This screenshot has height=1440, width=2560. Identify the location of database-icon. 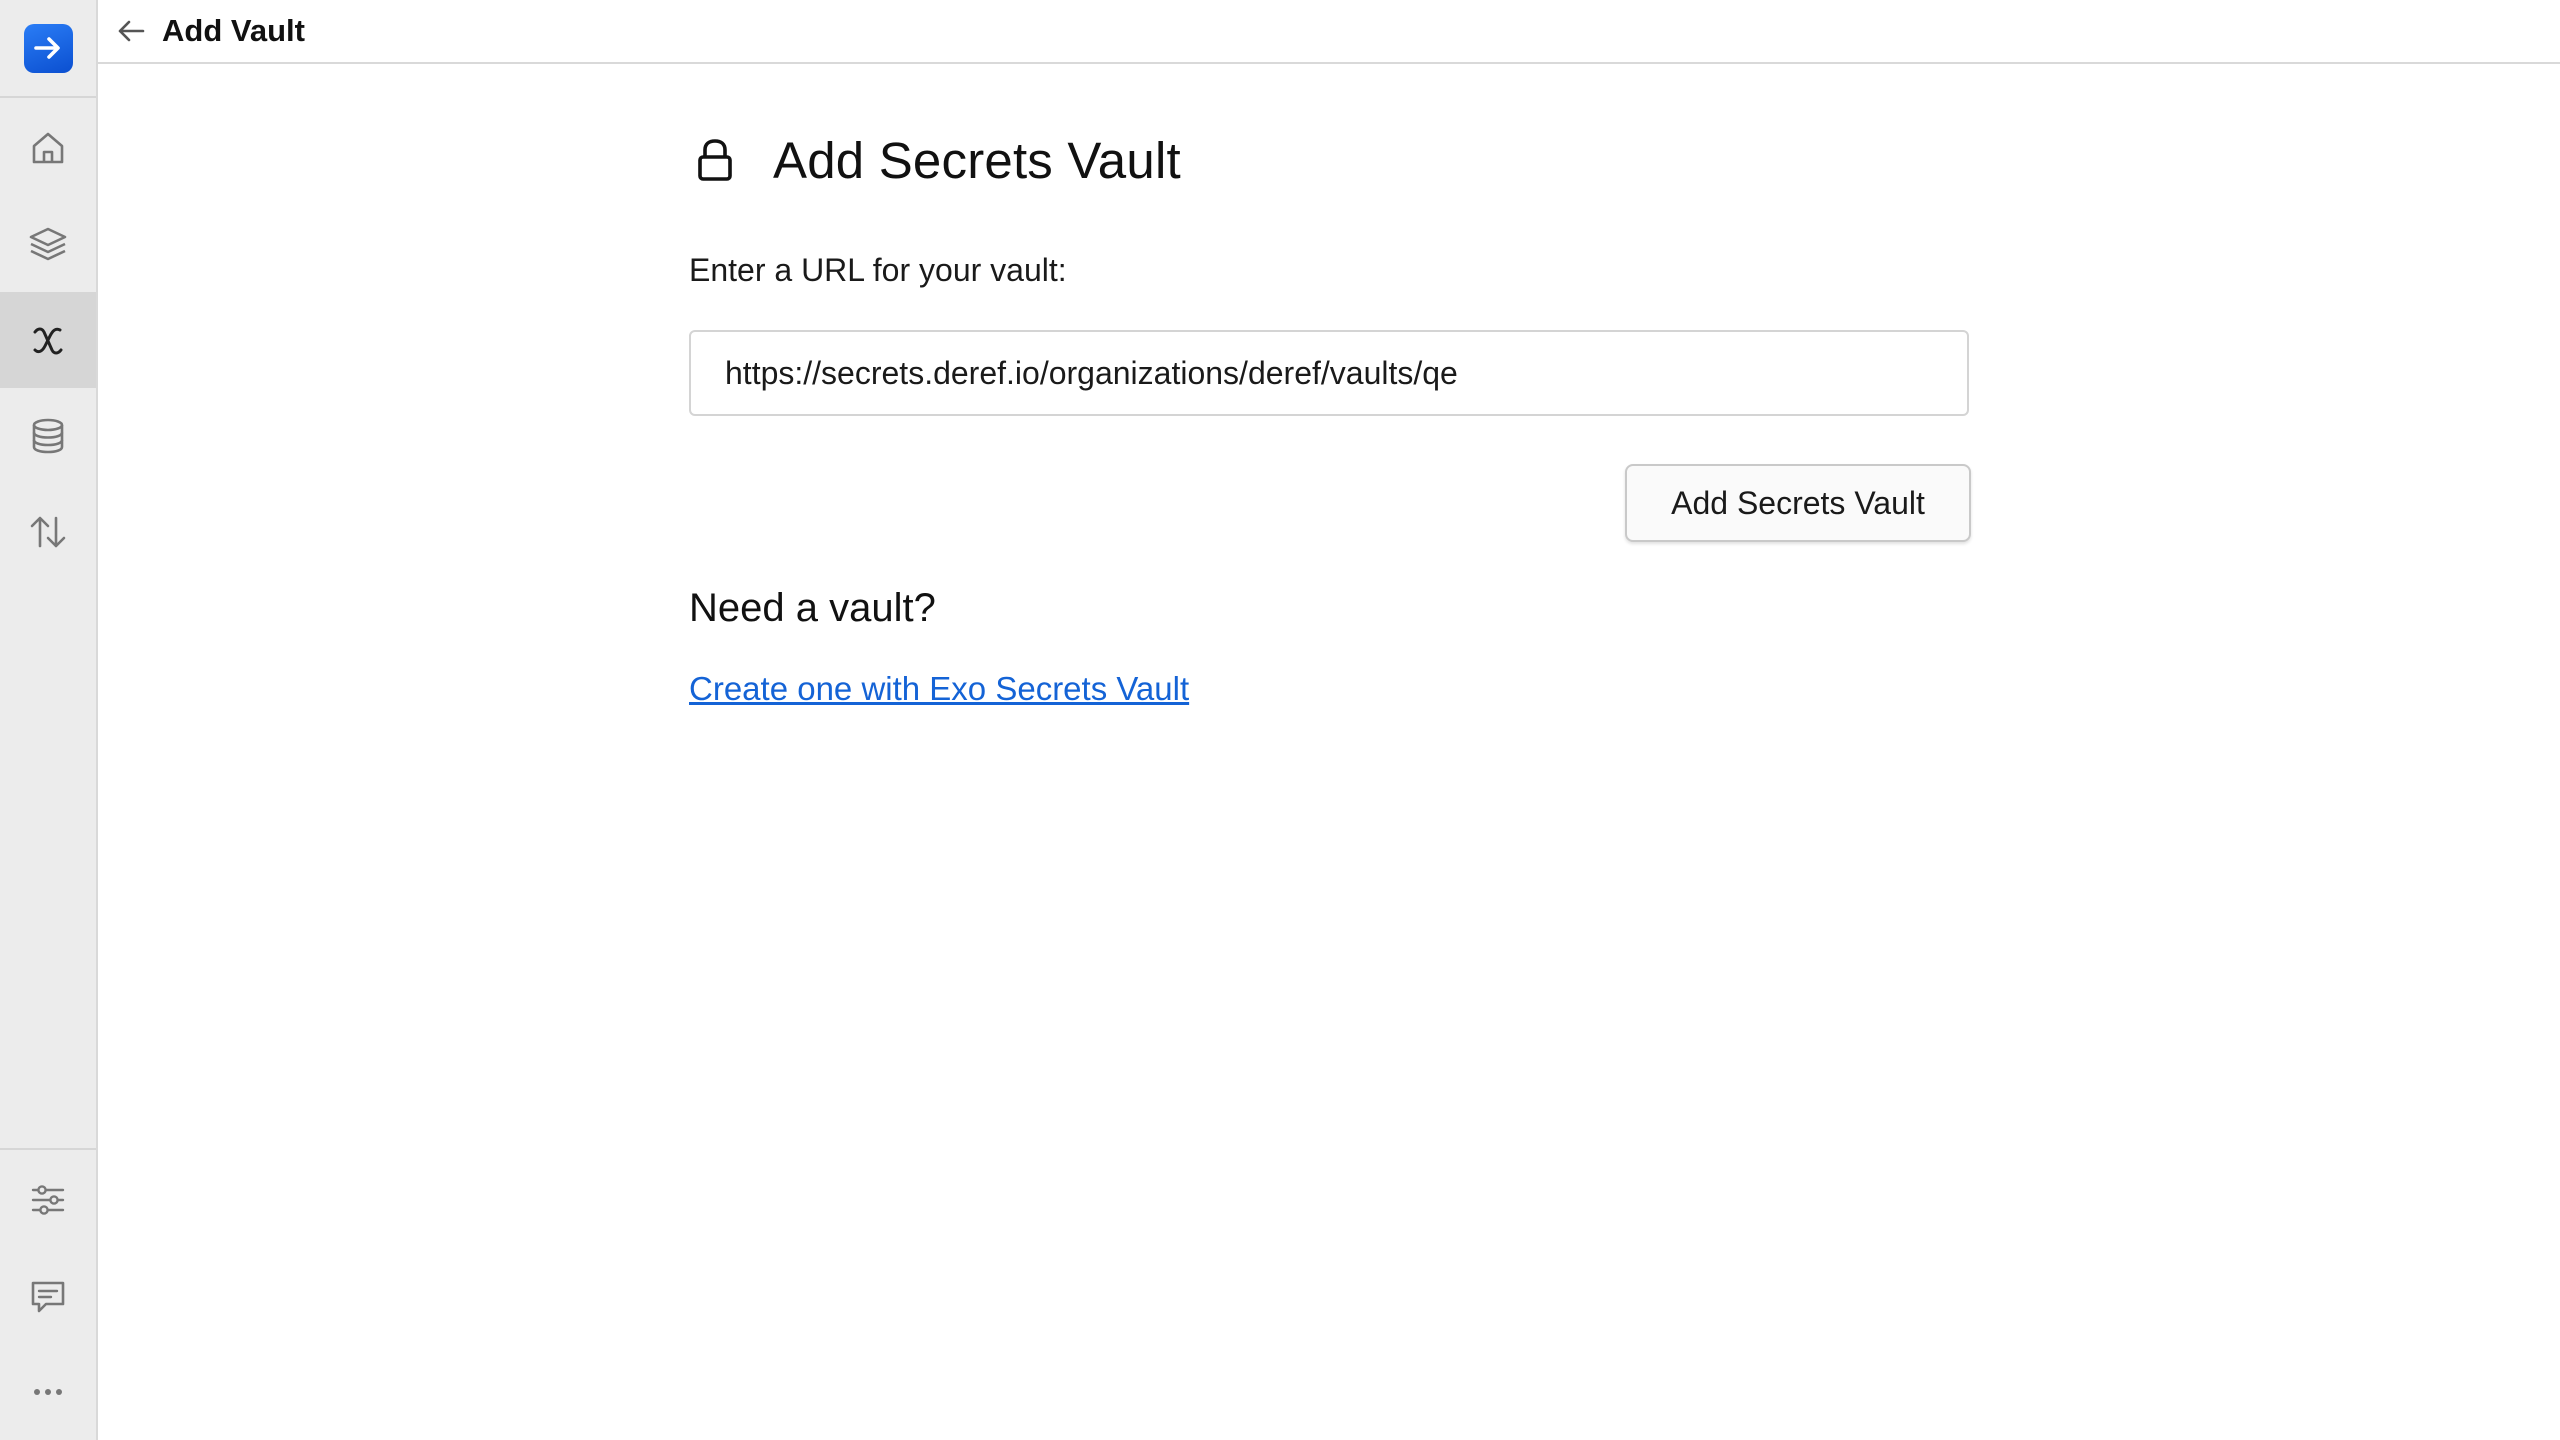
(48, 436).